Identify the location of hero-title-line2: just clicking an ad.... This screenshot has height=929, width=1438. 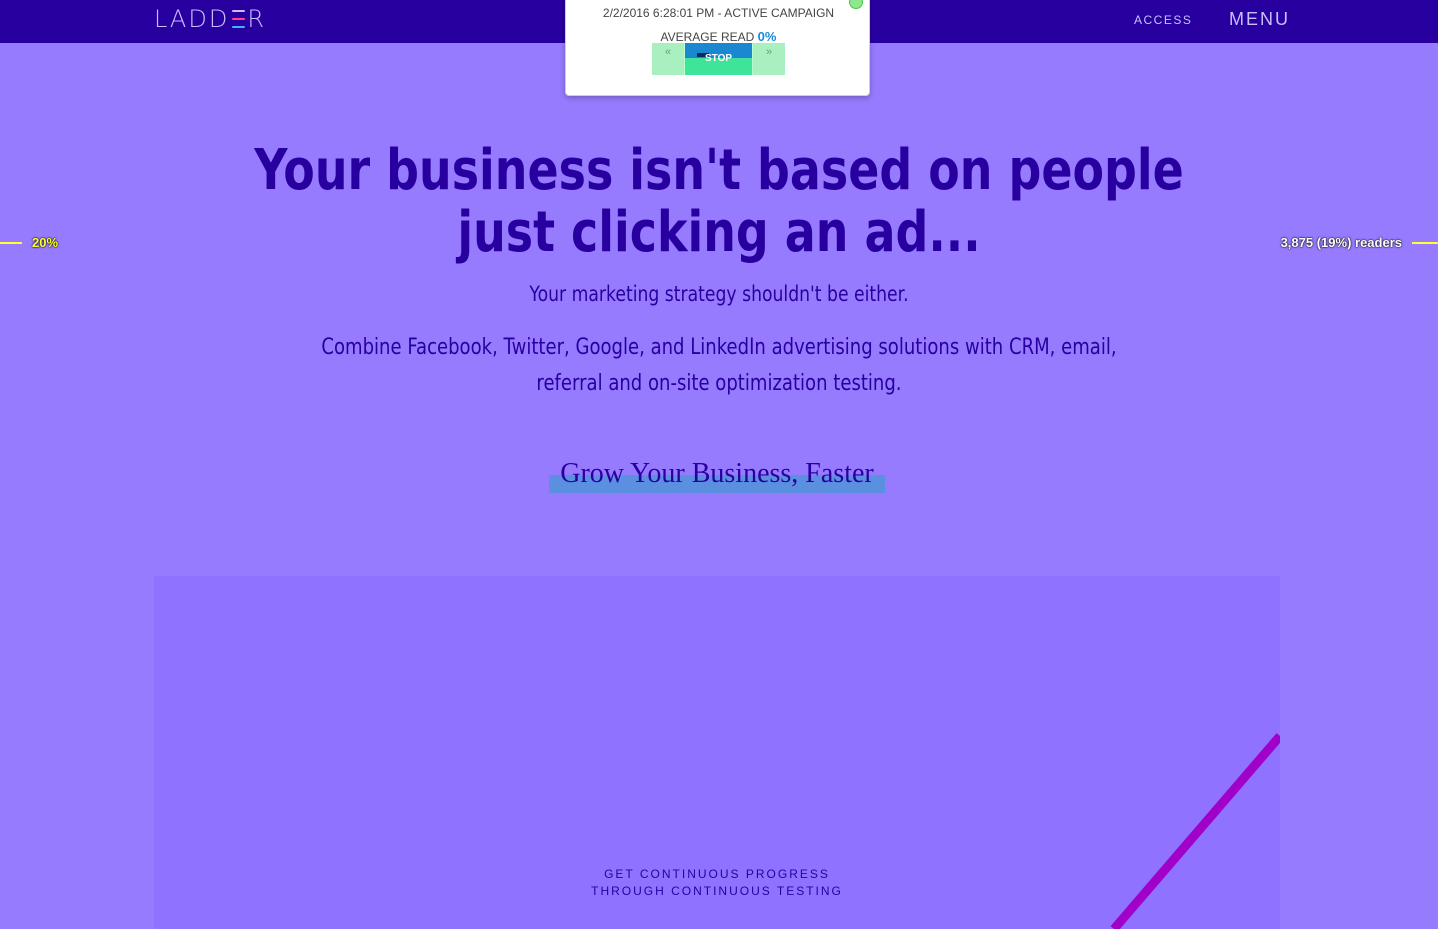
(719, 232).